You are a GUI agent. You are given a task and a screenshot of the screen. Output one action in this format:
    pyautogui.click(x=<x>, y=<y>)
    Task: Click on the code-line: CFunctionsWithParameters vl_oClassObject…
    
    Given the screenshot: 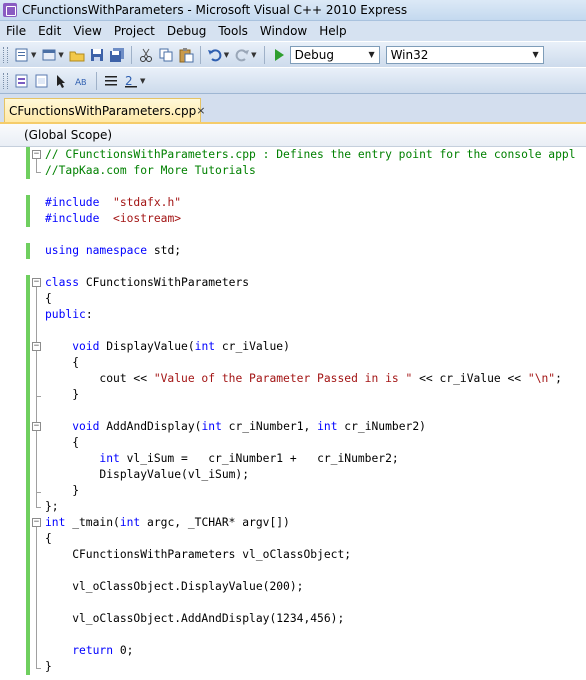 What is the action you would take?
    pyautogui.click(x=198, y=555)
    